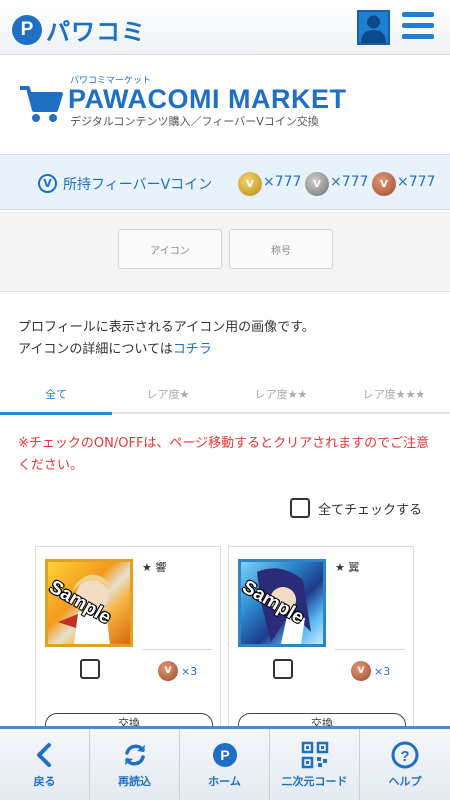 This screenshot has width=450, height=800. Describe the element at coordinates (282, 603) in the screenshot. I see `item-image-tsubasa: Sample` at that location.